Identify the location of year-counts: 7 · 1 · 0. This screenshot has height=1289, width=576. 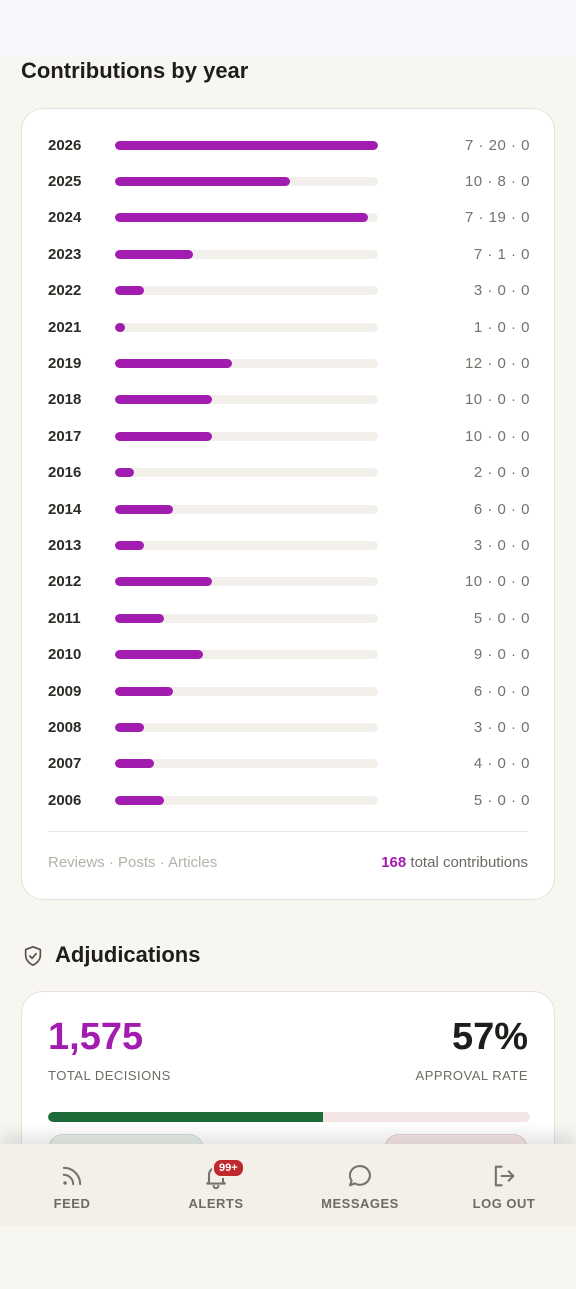
(501, 254).